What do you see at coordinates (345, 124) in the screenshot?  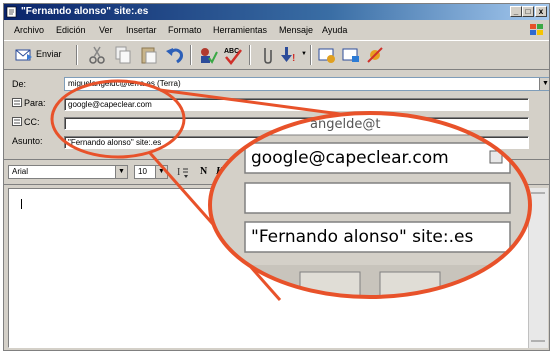 I see `zoom-from-partial: angelde@t` at bounding box center [345, 124].